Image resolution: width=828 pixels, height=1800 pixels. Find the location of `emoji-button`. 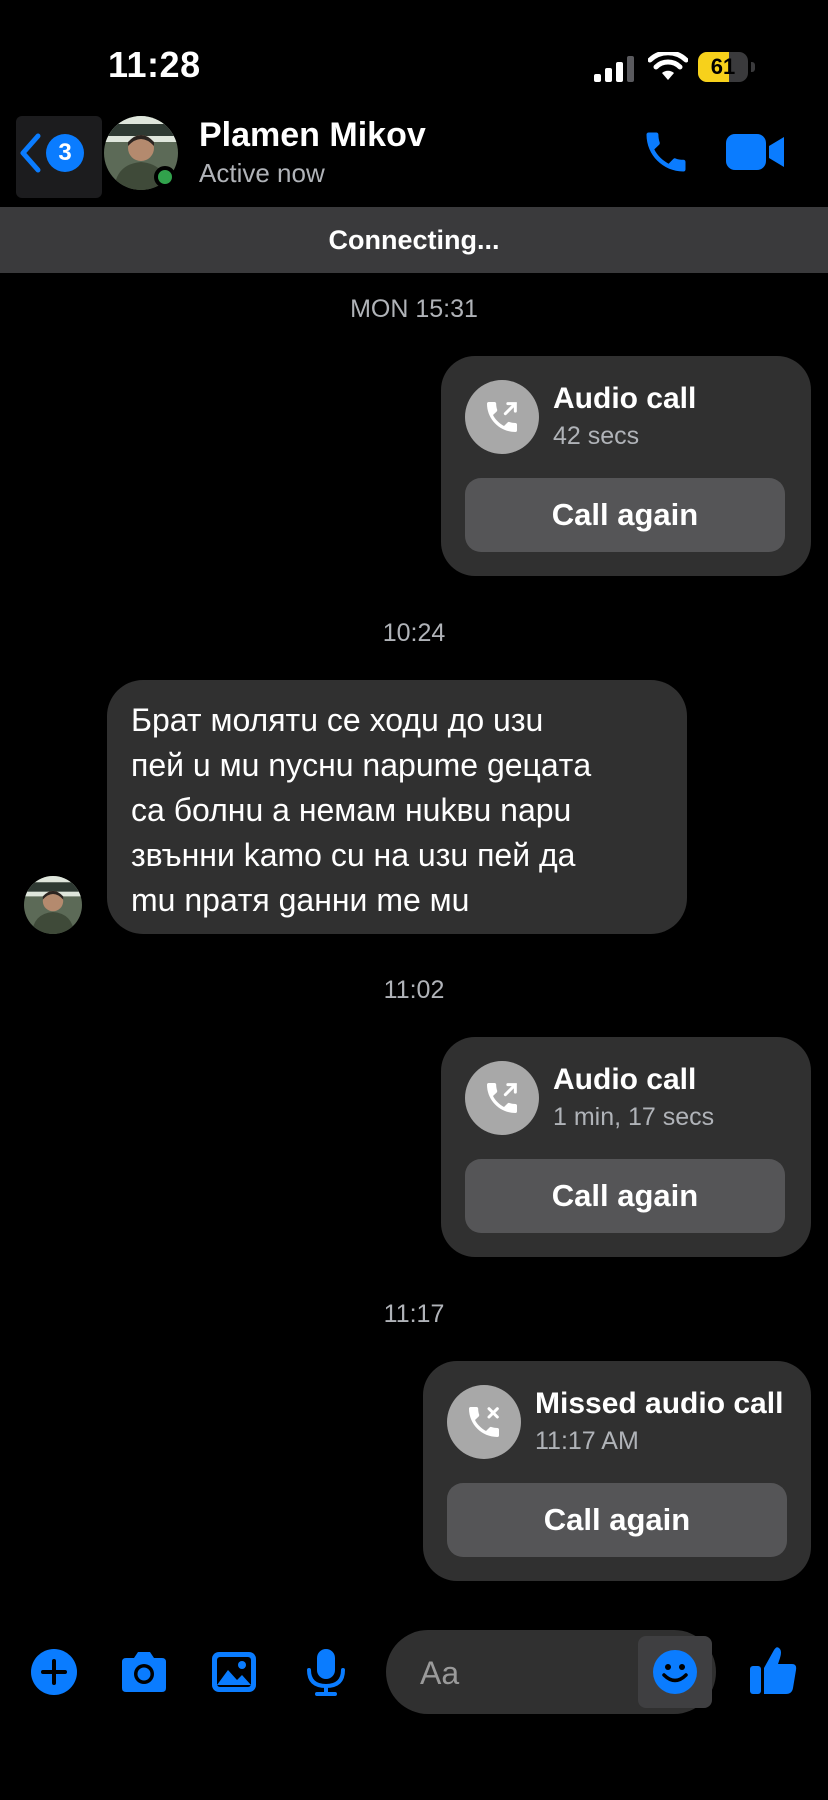

emoji-button is located at coordinates (675, 1672).